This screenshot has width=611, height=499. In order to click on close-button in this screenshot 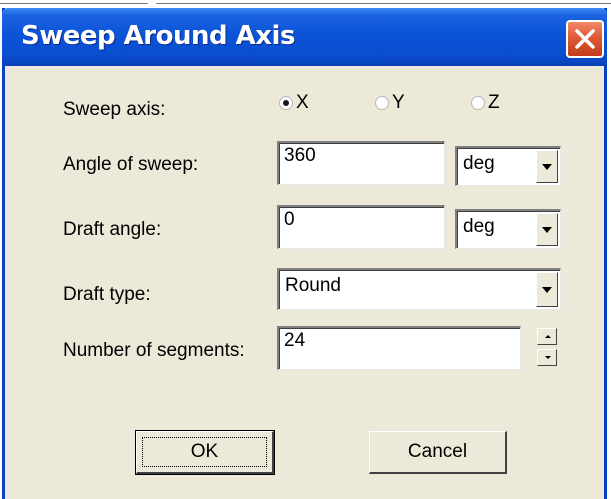, I will do `click(585, 39)`.